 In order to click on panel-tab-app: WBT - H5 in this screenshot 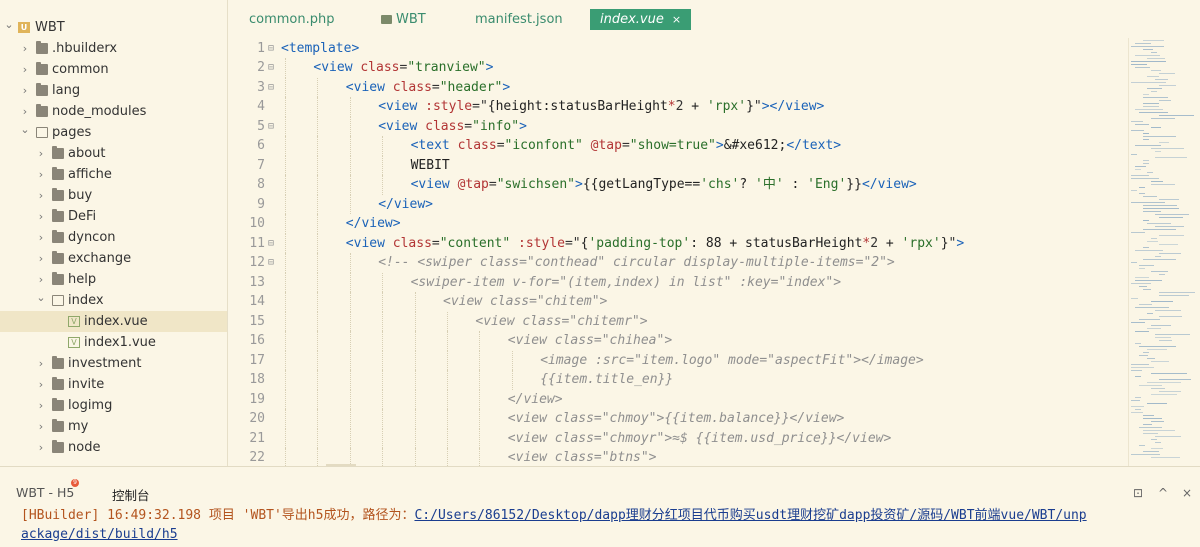, I will do `click(45, 492)`.